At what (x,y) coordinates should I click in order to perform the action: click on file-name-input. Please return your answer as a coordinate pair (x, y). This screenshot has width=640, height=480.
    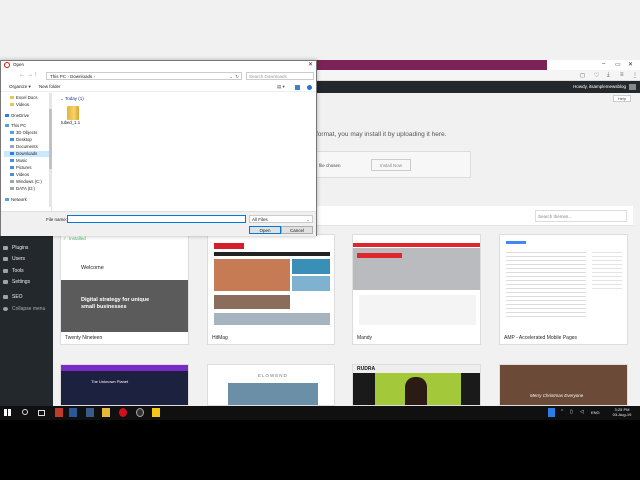
    Looking at the image, I should click on (156, 219).